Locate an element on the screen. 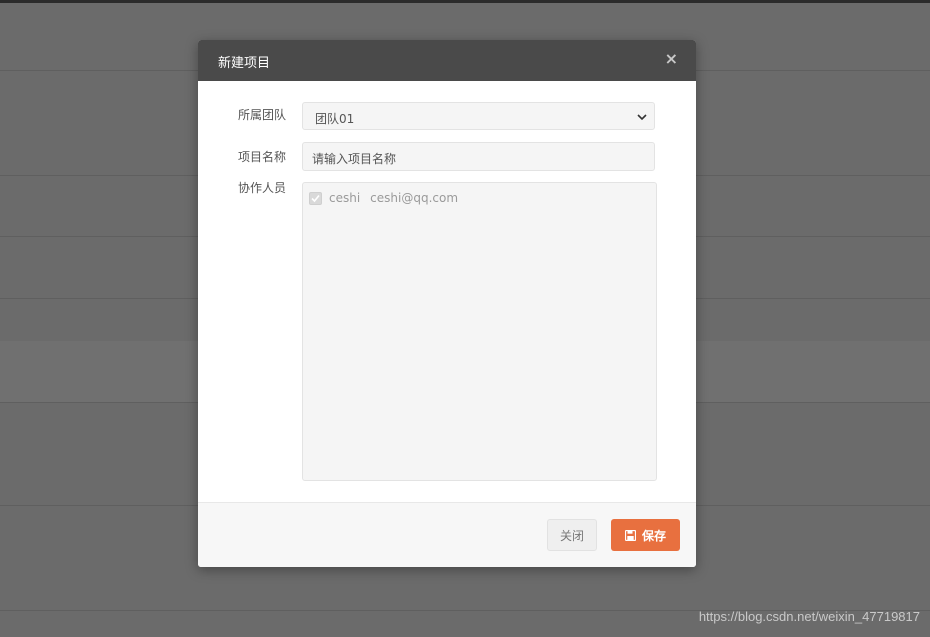  close-icon: × is located at coordinates (671, 59).